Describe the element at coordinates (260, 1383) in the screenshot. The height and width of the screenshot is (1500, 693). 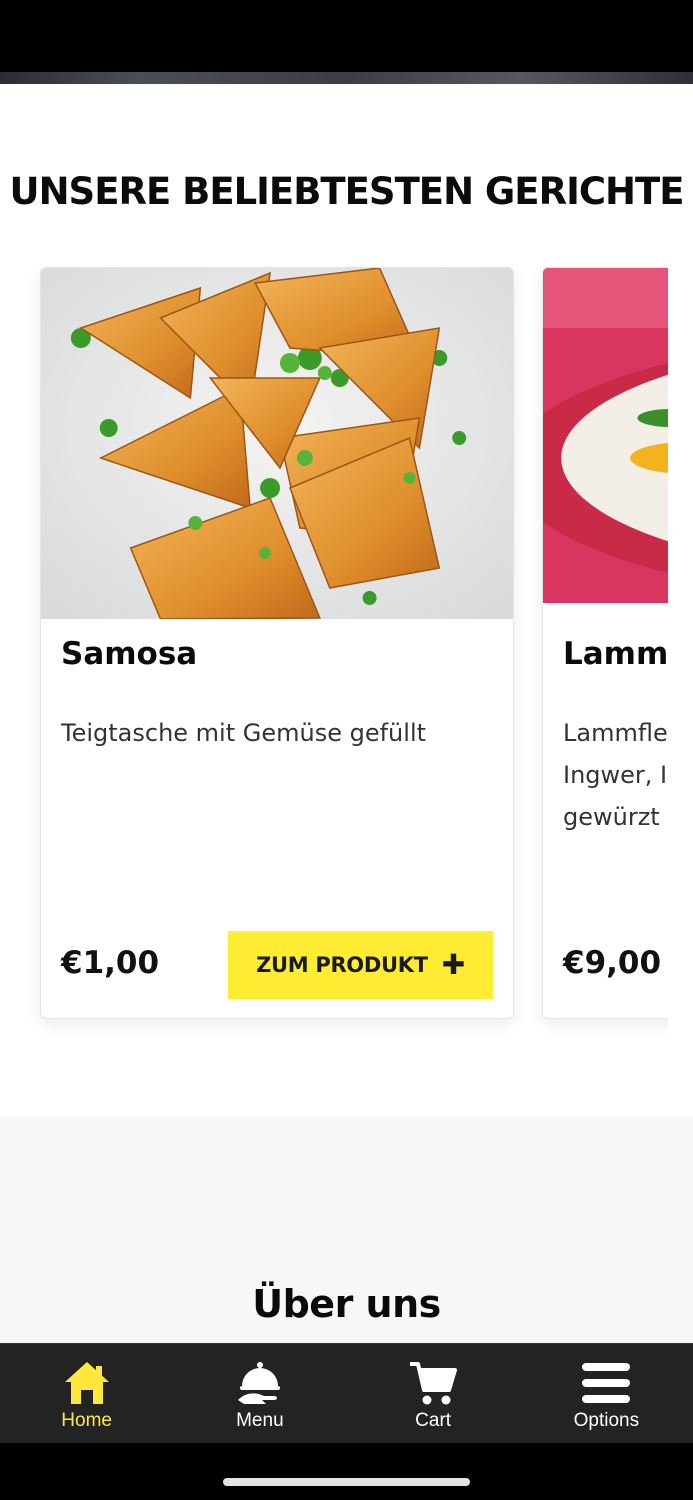
I see `food-service-icon` at that location.